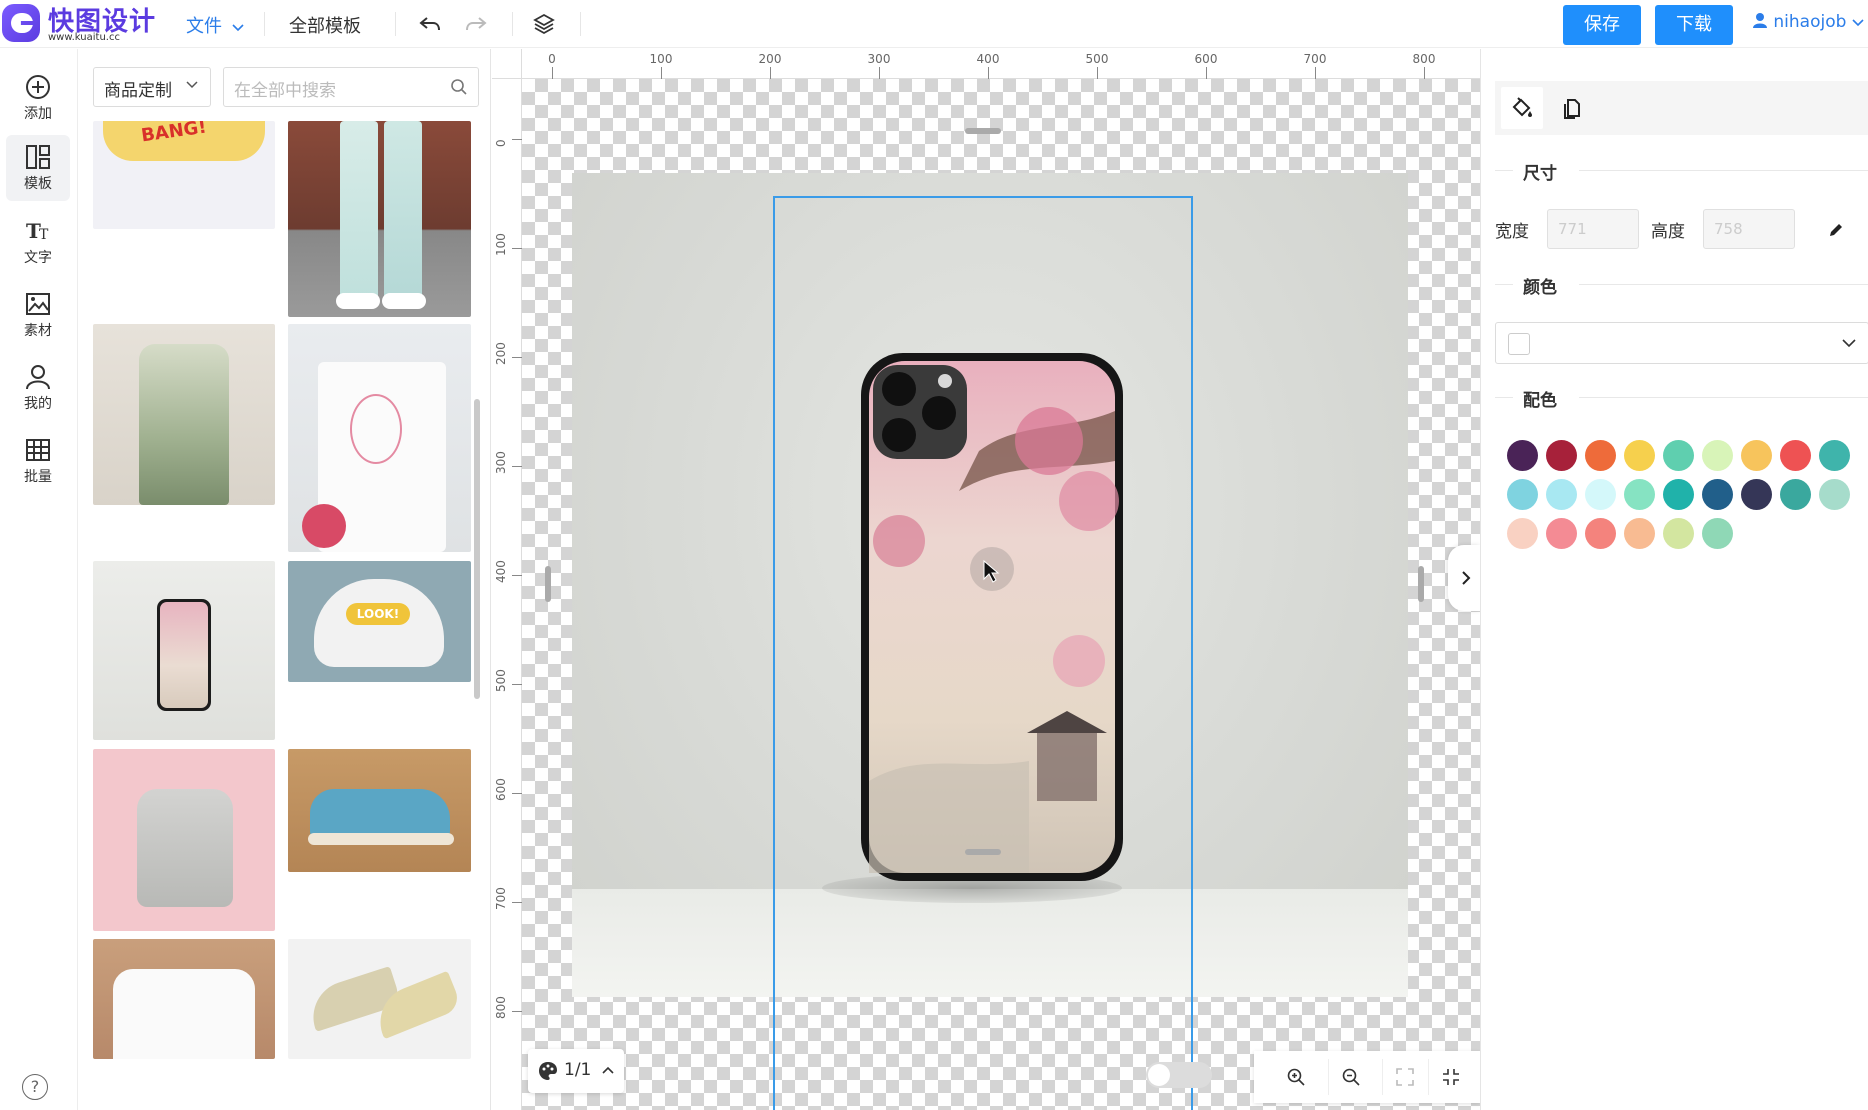 Image resolution: width=1868 pixels, height=1110 pixels. I want to click on actual-size-button, so click(1450, 1077).